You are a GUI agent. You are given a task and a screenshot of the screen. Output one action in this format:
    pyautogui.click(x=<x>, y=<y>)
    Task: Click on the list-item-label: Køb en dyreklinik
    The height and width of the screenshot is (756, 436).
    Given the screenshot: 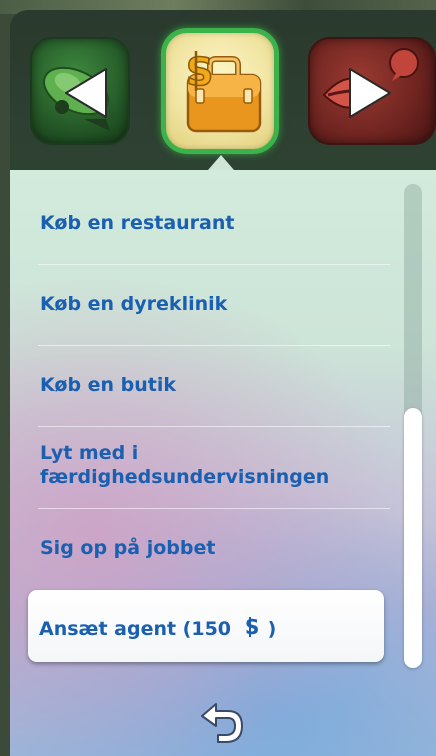 What is the action you would take?
    pyautogui.click(x=134, y=304)
    